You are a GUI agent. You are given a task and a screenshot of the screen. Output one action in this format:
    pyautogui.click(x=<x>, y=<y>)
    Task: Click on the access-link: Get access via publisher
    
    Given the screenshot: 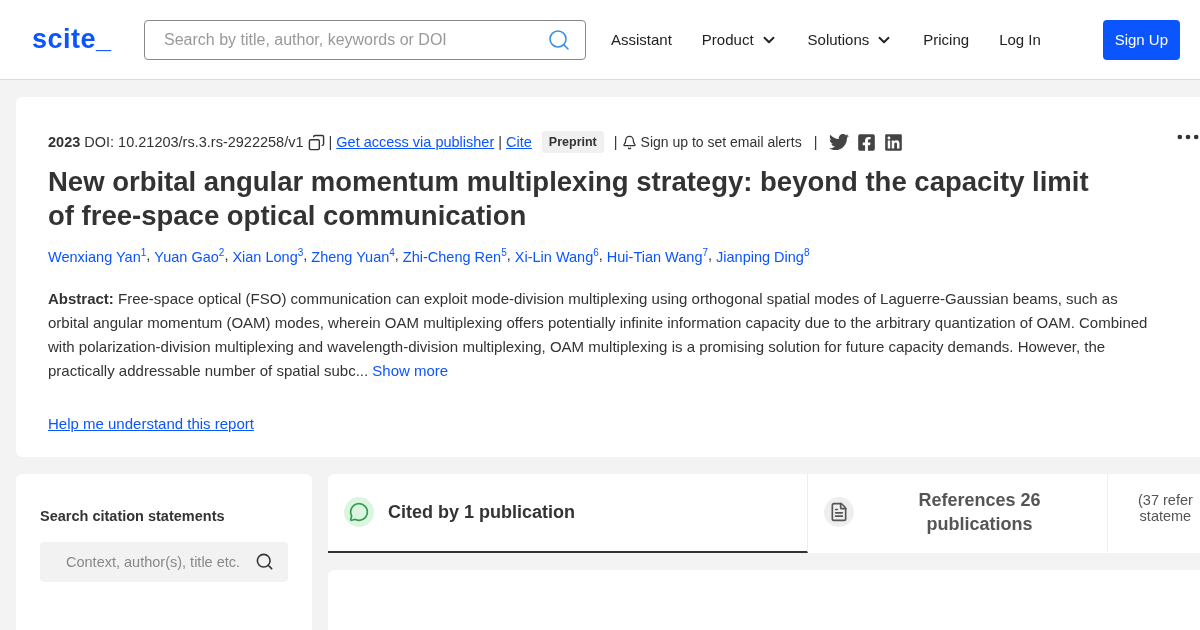 What is the action you would take?
    pyautogui.click(x=415, y=142)
    